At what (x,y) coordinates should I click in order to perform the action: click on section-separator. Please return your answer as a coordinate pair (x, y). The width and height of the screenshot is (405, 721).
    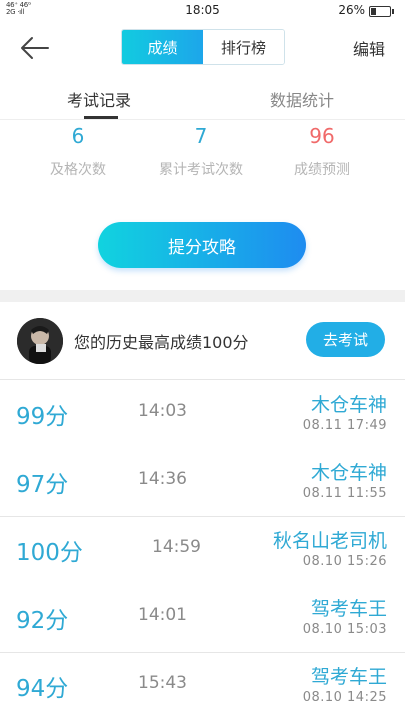
    Looking at the image, I should click on (202, 296).